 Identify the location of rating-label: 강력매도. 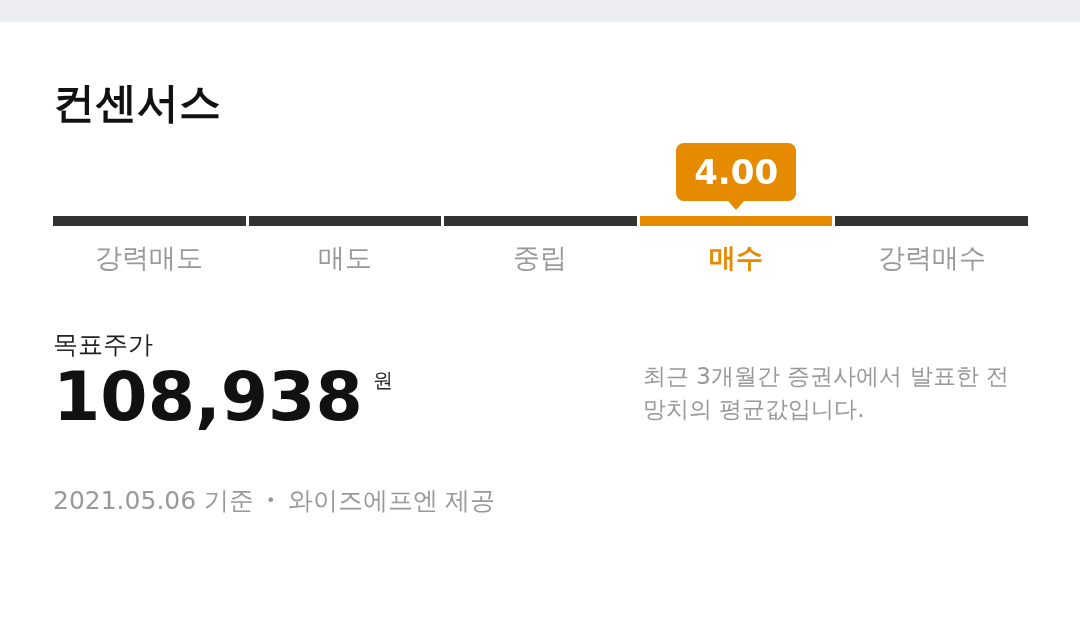
(149, 258).